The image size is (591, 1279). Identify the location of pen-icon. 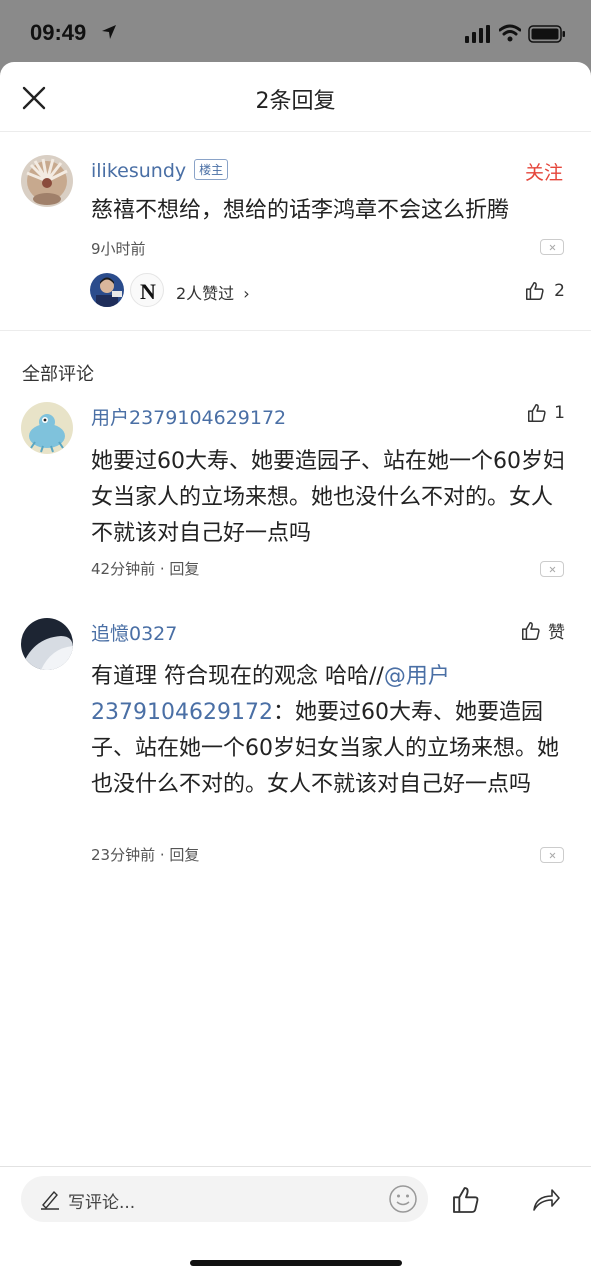
(50, 1200).